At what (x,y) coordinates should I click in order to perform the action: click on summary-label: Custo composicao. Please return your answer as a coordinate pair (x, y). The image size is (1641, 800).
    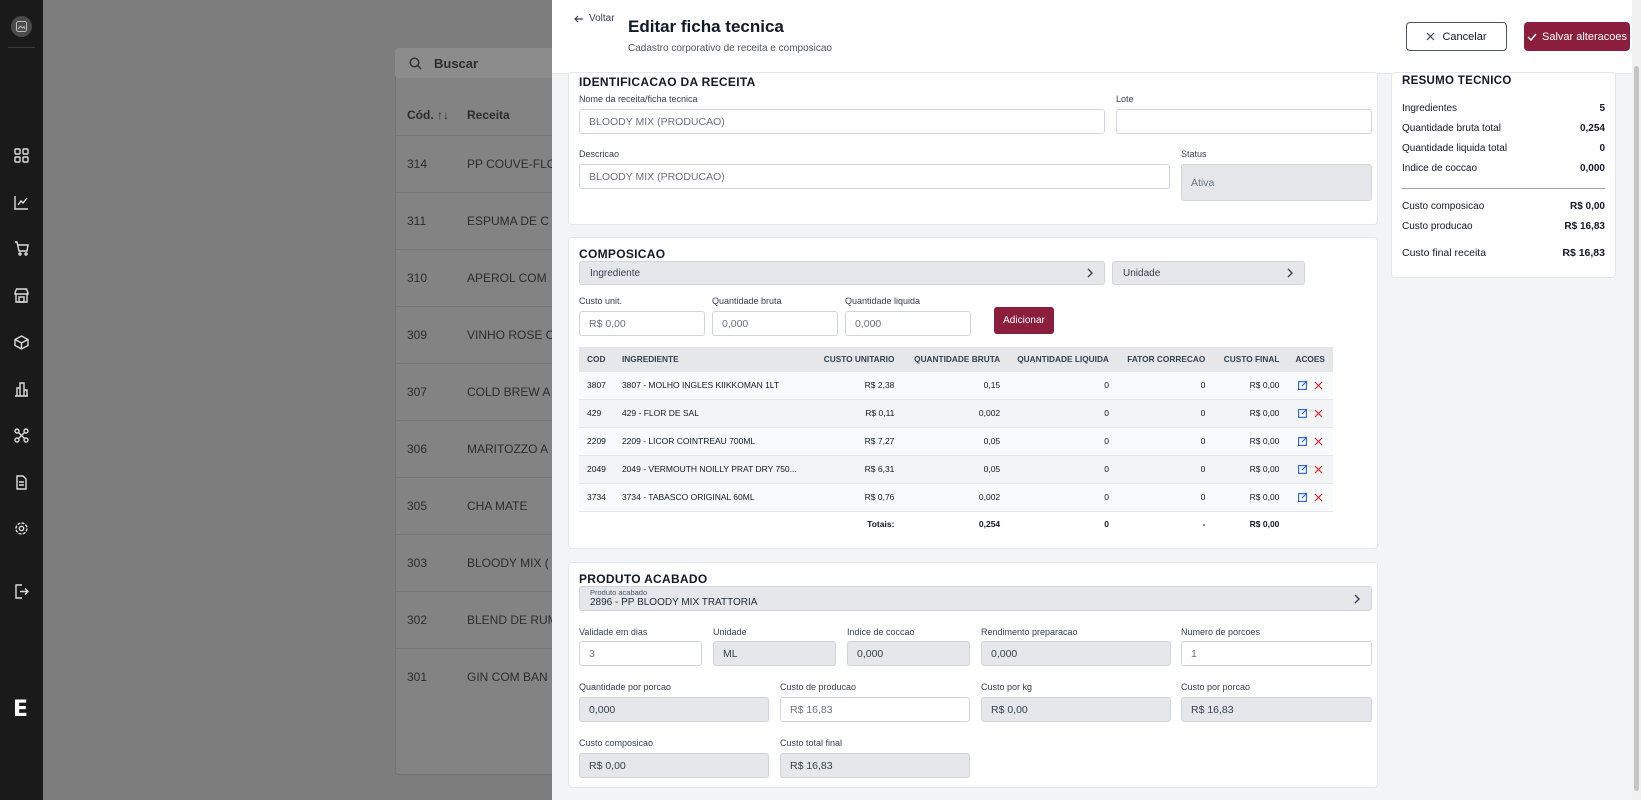
    Looking at the image, I should click on (1443, 206).